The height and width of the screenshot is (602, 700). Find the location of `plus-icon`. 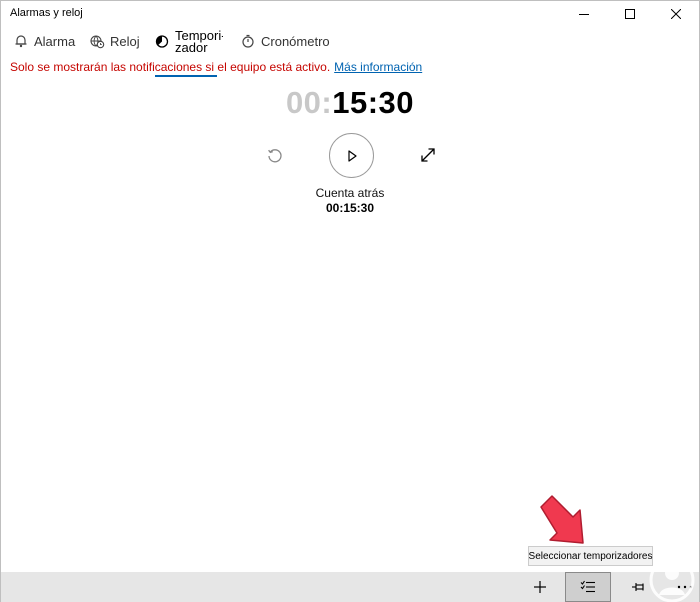

plus-icon is located at coordinates (540, 587).